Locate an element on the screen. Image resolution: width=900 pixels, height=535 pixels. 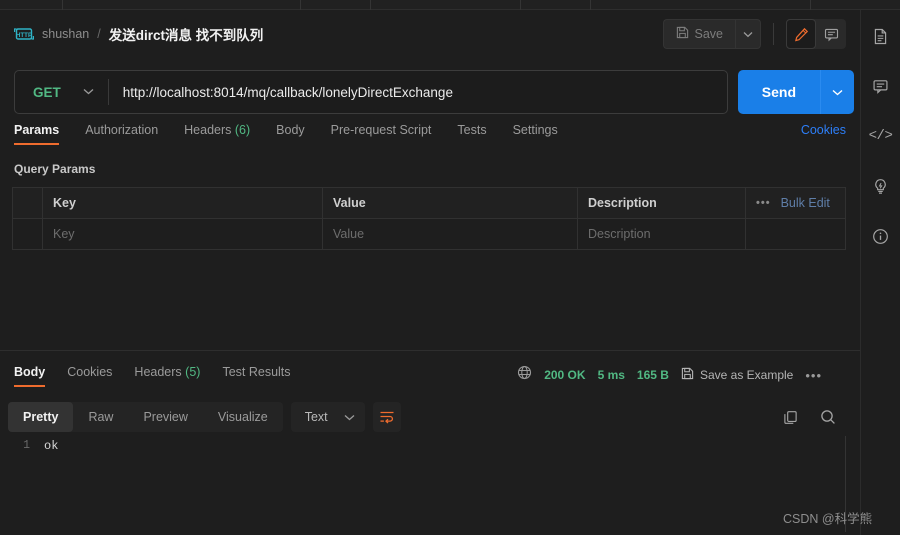
body-tools is located at coordinates (818, 417).